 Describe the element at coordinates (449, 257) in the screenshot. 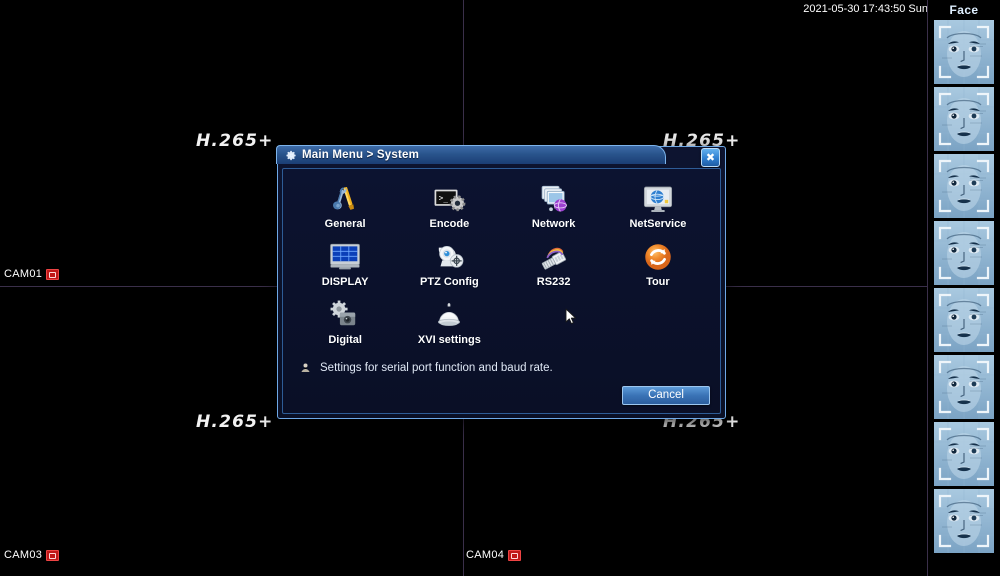

I see `ptz-camera-icon` at that location.